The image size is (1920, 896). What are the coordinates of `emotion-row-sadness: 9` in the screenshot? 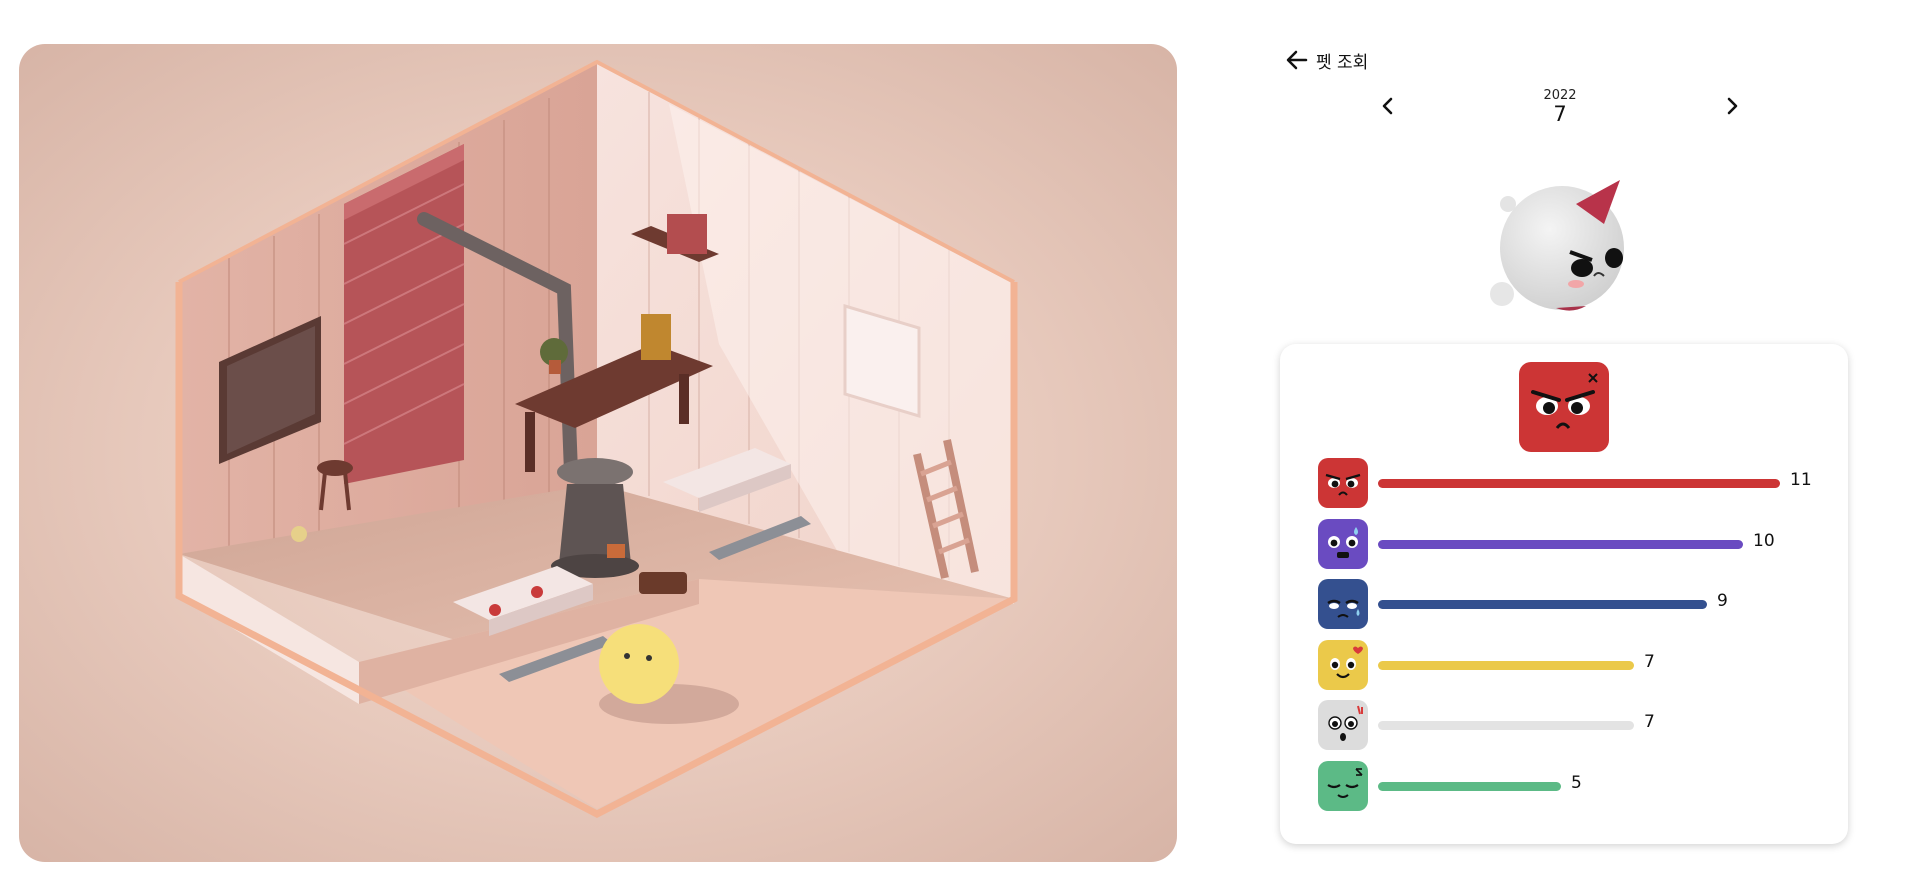 It's located at (1568, 604).